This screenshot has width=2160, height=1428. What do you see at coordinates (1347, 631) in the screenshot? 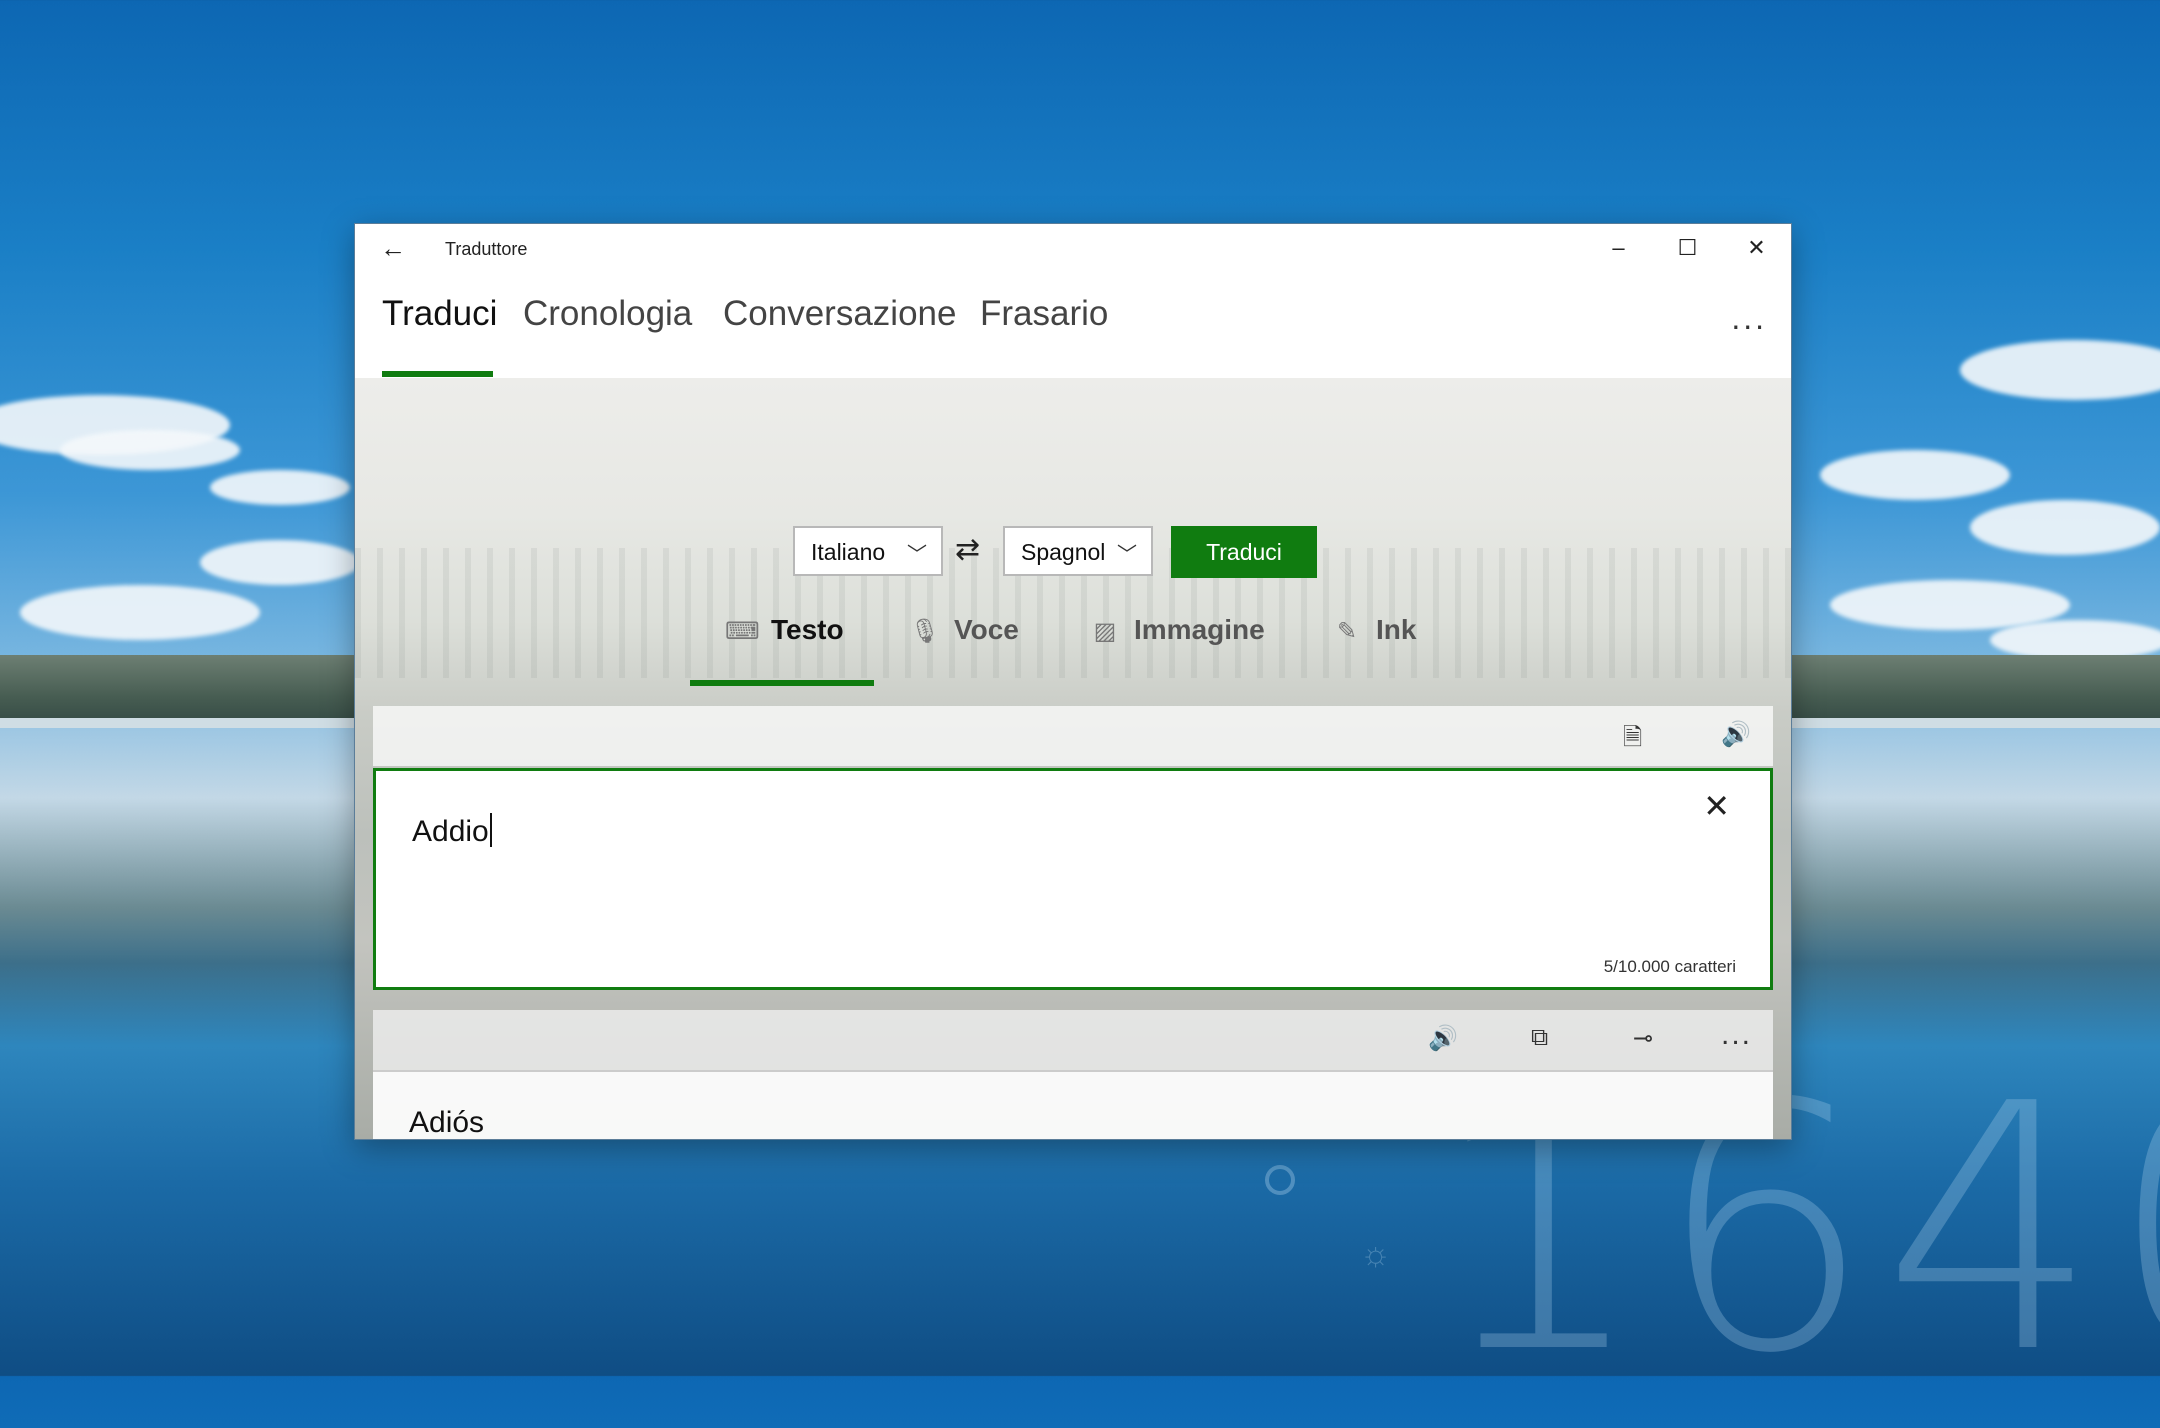
I see `pen-icon: ✎` at bounding box center [1347, 631].